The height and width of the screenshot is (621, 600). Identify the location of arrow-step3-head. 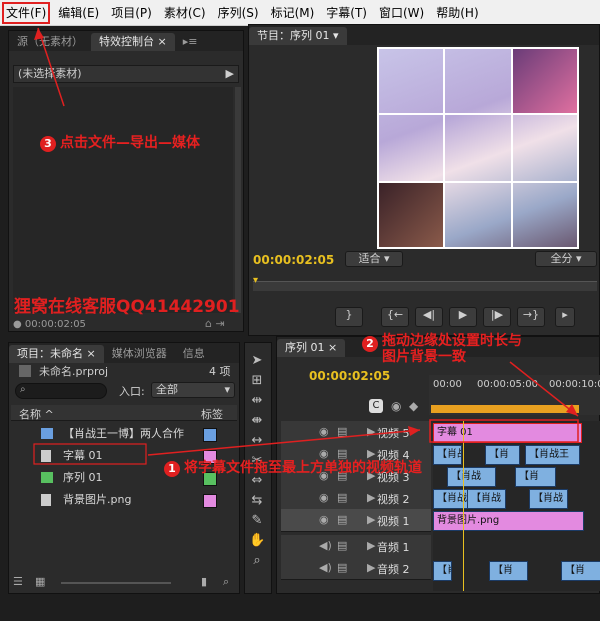
(39, 34).